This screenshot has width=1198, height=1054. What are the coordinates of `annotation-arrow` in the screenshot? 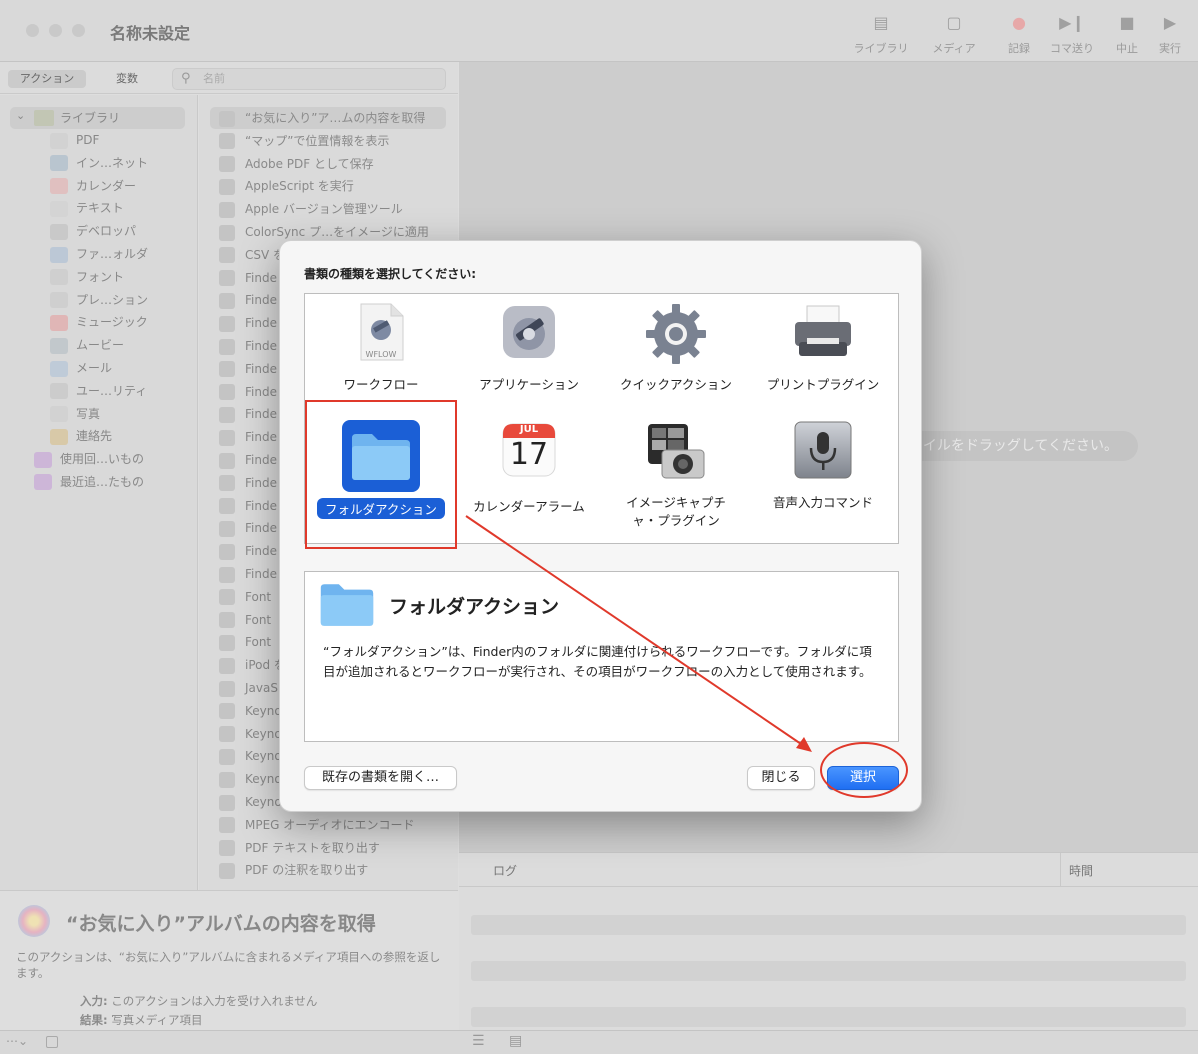 It's located at (638, 633).